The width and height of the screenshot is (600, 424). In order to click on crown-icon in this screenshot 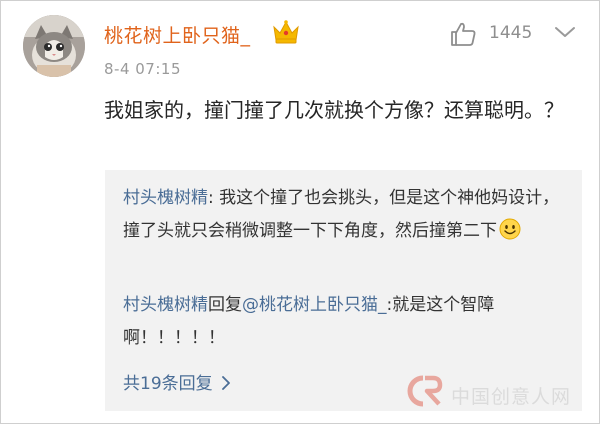, I will do `click(286, 32)`.